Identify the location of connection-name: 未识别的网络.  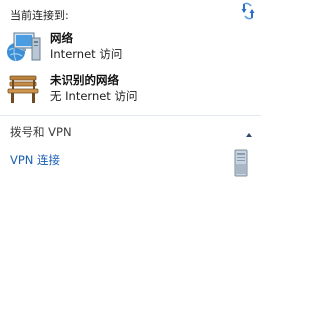
(84, 80).